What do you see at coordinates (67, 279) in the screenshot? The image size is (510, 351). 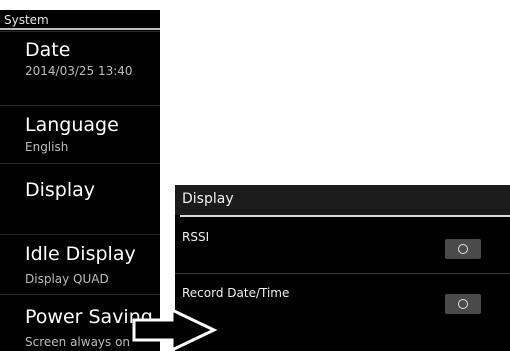 I see `settings-item-idle-display-value: Display QUAD` at bounding box center [67, 279].